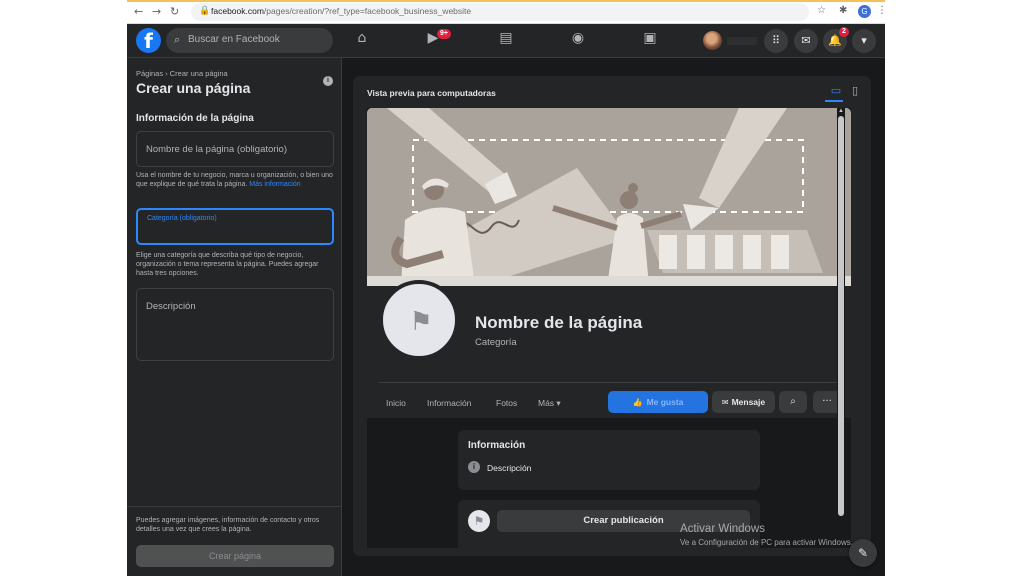 This screenshot has width=1024, height=576. Describe the element at coordinates (864, 11) in the screenshot. I see `browser-profile-avatar: G` at that location.